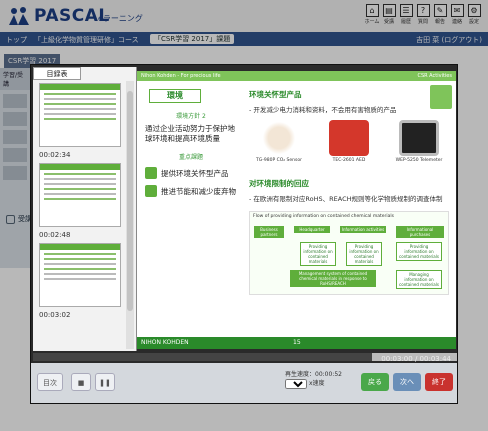  Describe the element at coordinates (422, 22) in the screenshot. I see `header-icon-label: 質問` at that location.